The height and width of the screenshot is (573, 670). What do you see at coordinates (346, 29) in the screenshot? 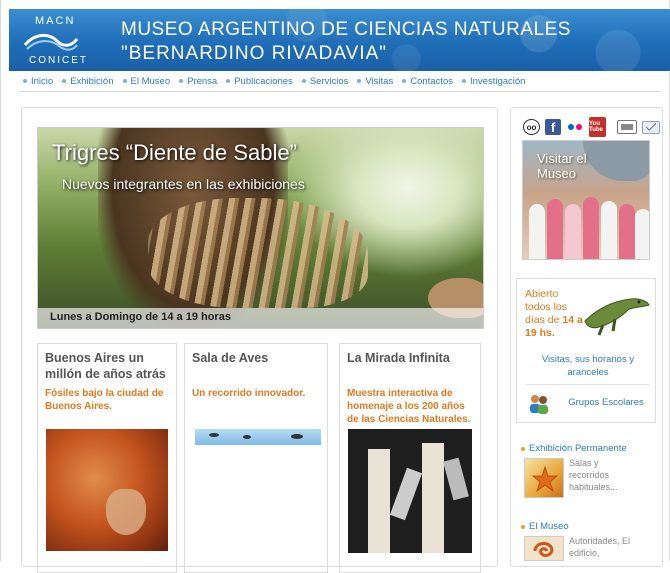
I see `site-title-line1: MUSEO ARGENTINO DE CIENCIAS NATURALES` at bounding box center [346, 29].